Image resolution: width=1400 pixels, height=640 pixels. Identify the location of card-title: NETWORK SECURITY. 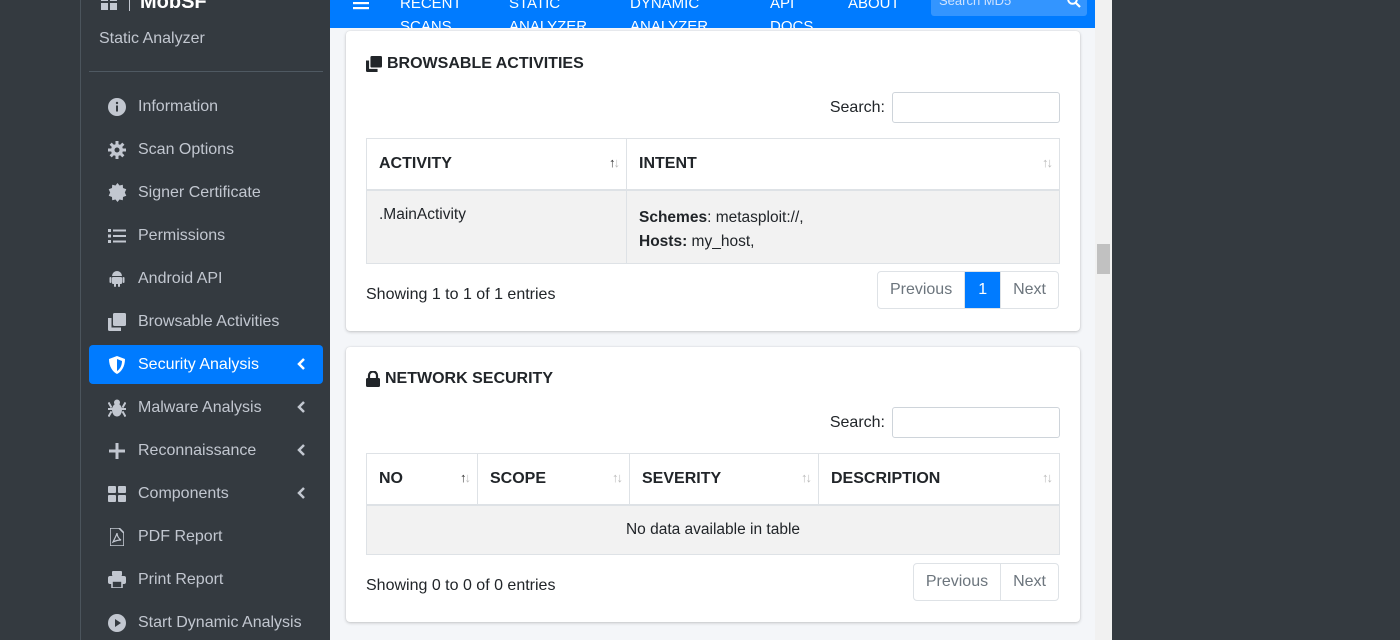
(459, 379).